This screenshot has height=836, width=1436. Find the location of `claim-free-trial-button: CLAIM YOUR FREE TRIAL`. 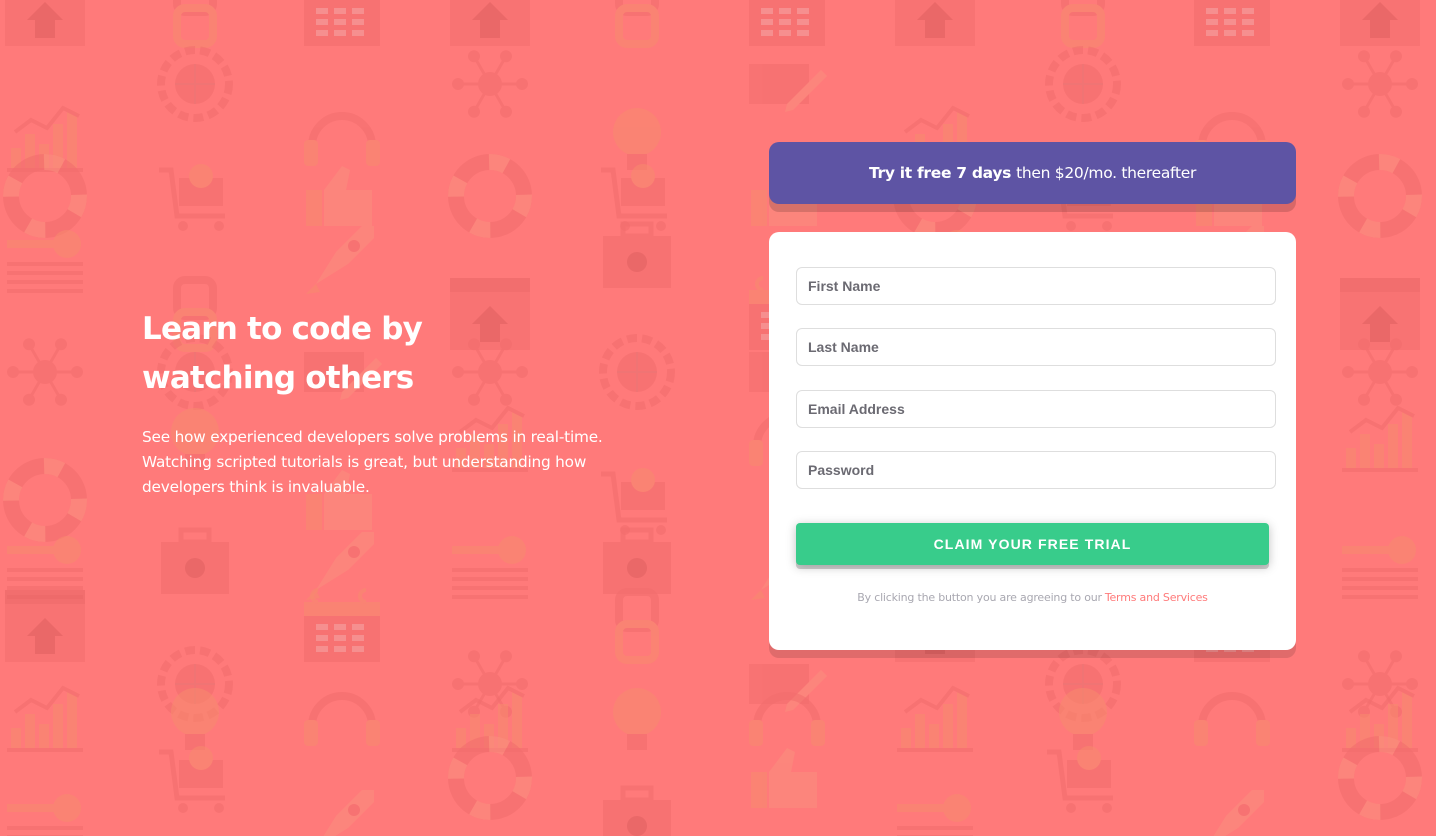

claim-free-trial-button: CLAIM YOUR FREE TRIAL is located at coordinates (1032, 544).